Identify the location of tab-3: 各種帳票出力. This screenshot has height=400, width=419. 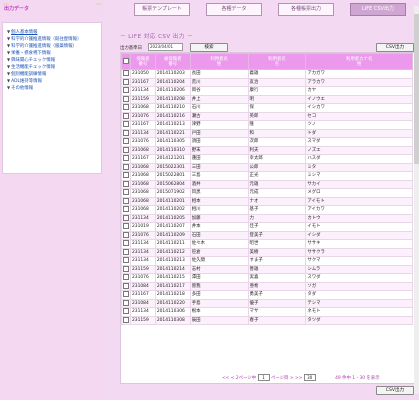
(306, 9).